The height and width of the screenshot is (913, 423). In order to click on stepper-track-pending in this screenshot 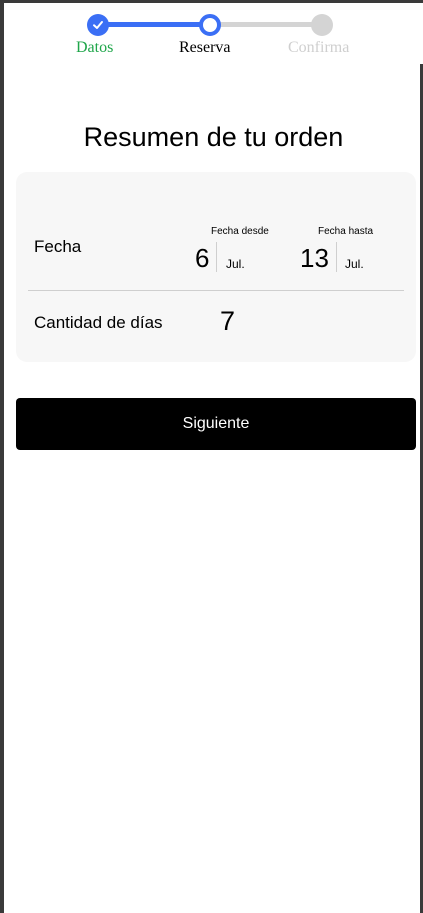, I will do `click(266, 24)`.